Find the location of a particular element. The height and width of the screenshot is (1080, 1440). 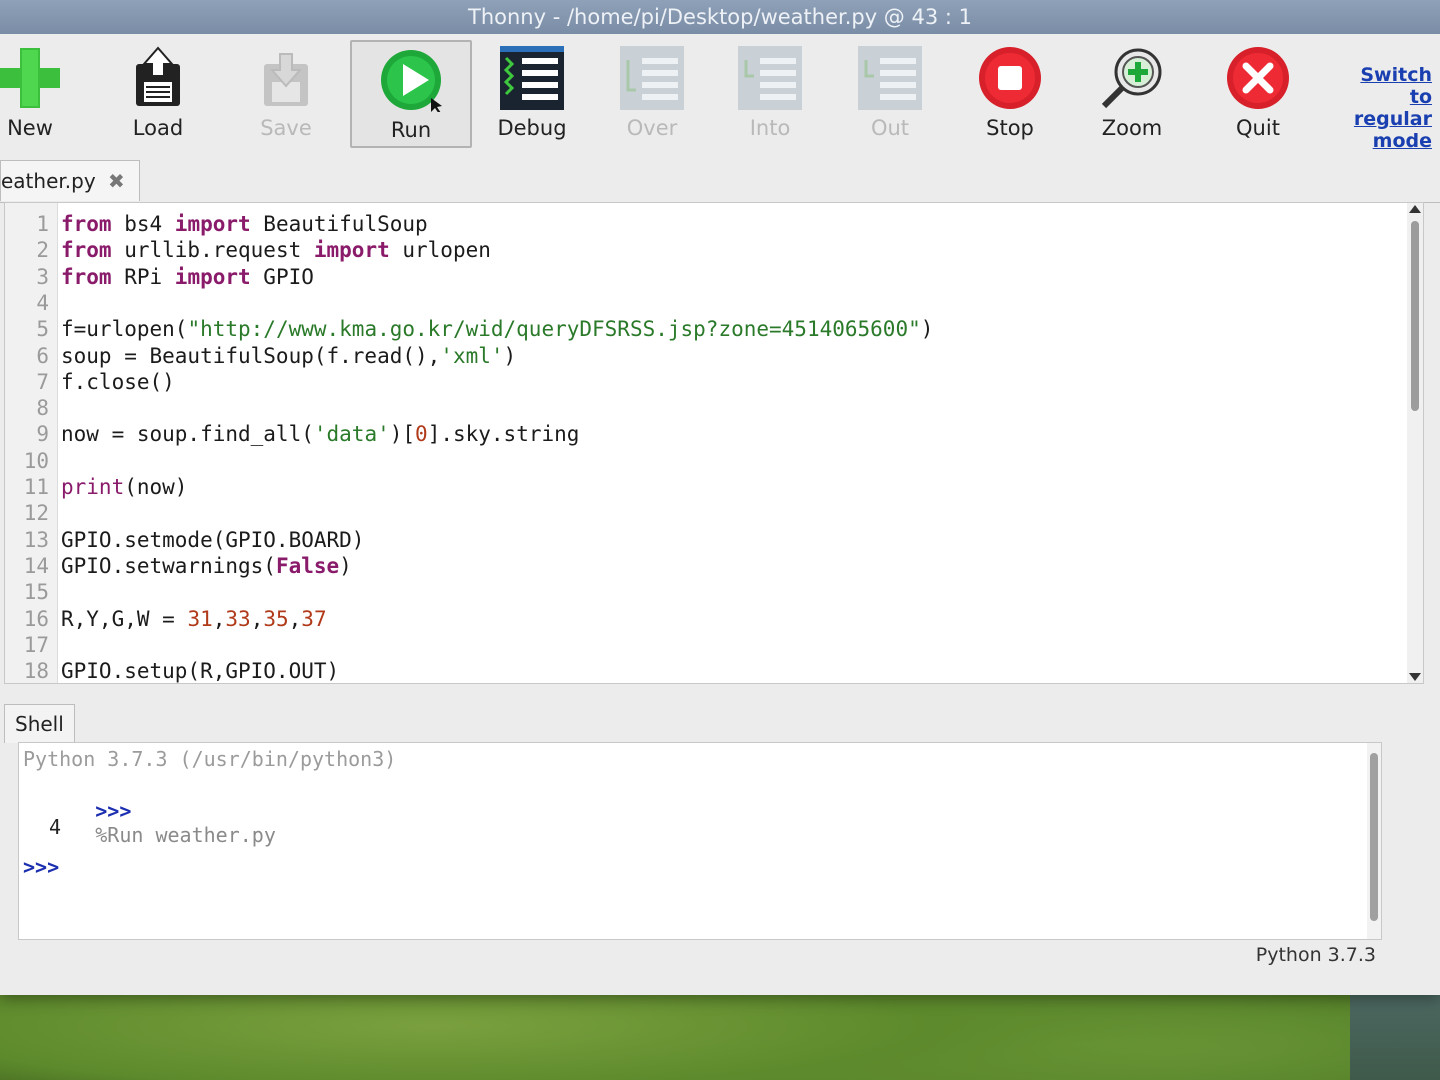

scroll-up-arrow-icon is located at coordinates (1415, 209).